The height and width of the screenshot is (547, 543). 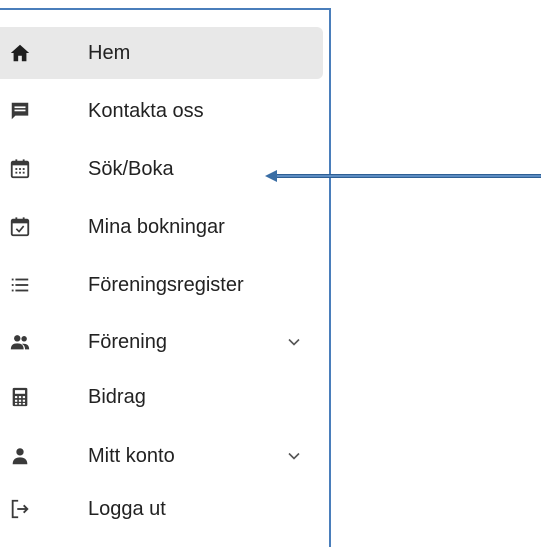 What do you see at coordinates (20, 169) in the screenshot?
I see `calendar-icon` at bounding box center [20, 169].